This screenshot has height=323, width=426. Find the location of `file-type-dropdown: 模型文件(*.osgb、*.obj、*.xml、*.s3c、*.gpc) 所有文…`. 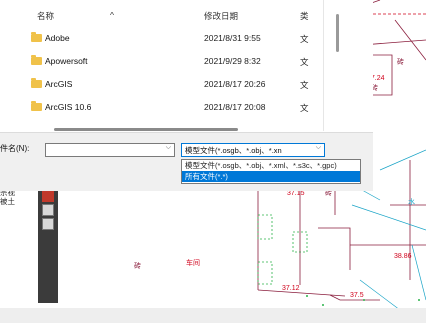

file-type-dropdown: 模型文件(*.osgb、*.obj、*.xml、*.s3c、*.gpc) 所有文… is located at coordinates (271, 171).